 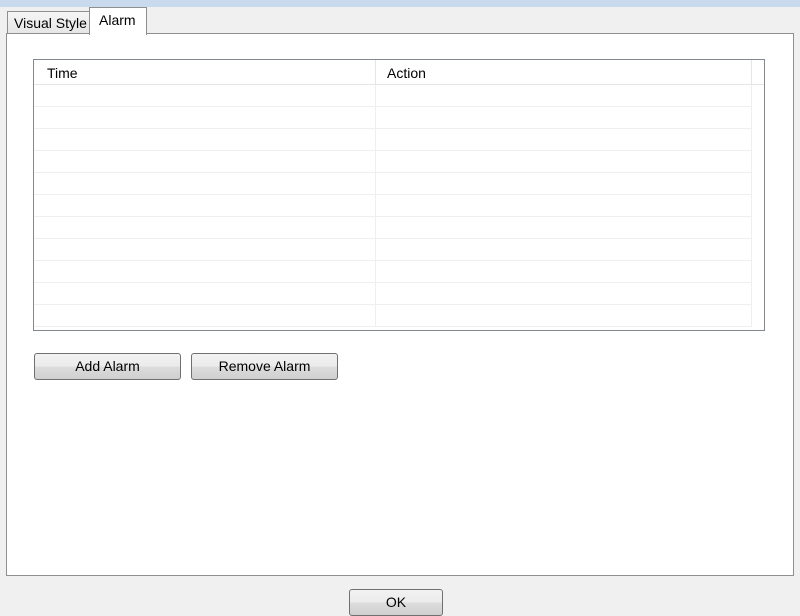 I want to click on window-top-strip, so click(x=400, y=3).